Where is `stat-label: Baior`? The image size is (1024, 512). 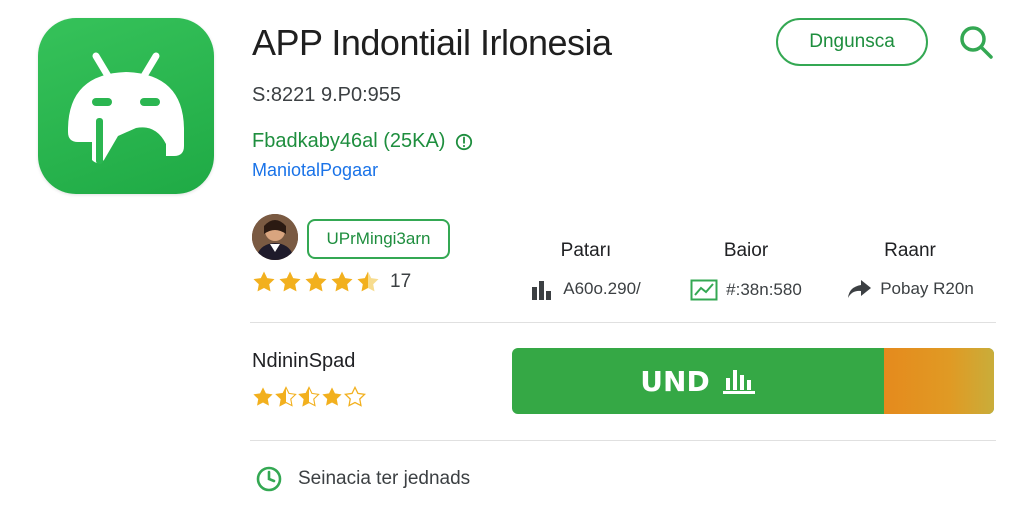
stat-label: Baior is located at coordinates (746, 250).